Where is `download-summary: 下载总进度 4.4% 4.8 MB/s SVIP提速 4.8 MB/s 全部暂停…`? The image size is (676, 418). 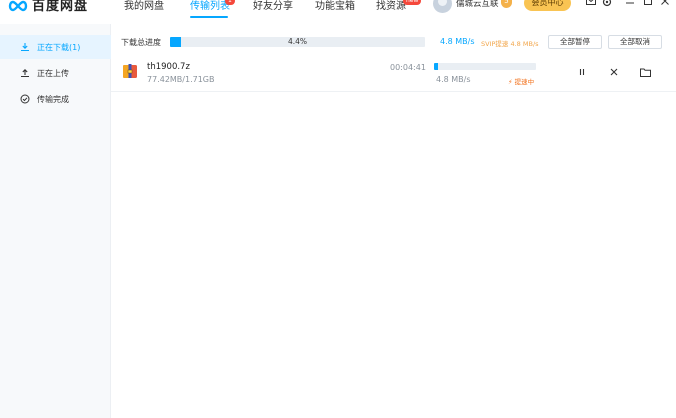 download-summary: 下载总进度 4.4% 4.8 MB/s SVIP提速 4.8 MB/s 全部暂停… is located at coordinates (393, 38).